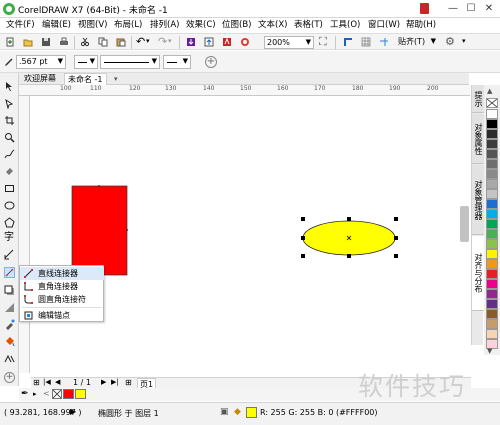 This screenshot has height=425, width=500. I want to click on flyout-edit-anchor: 编辑锚点, so click(62, 315).